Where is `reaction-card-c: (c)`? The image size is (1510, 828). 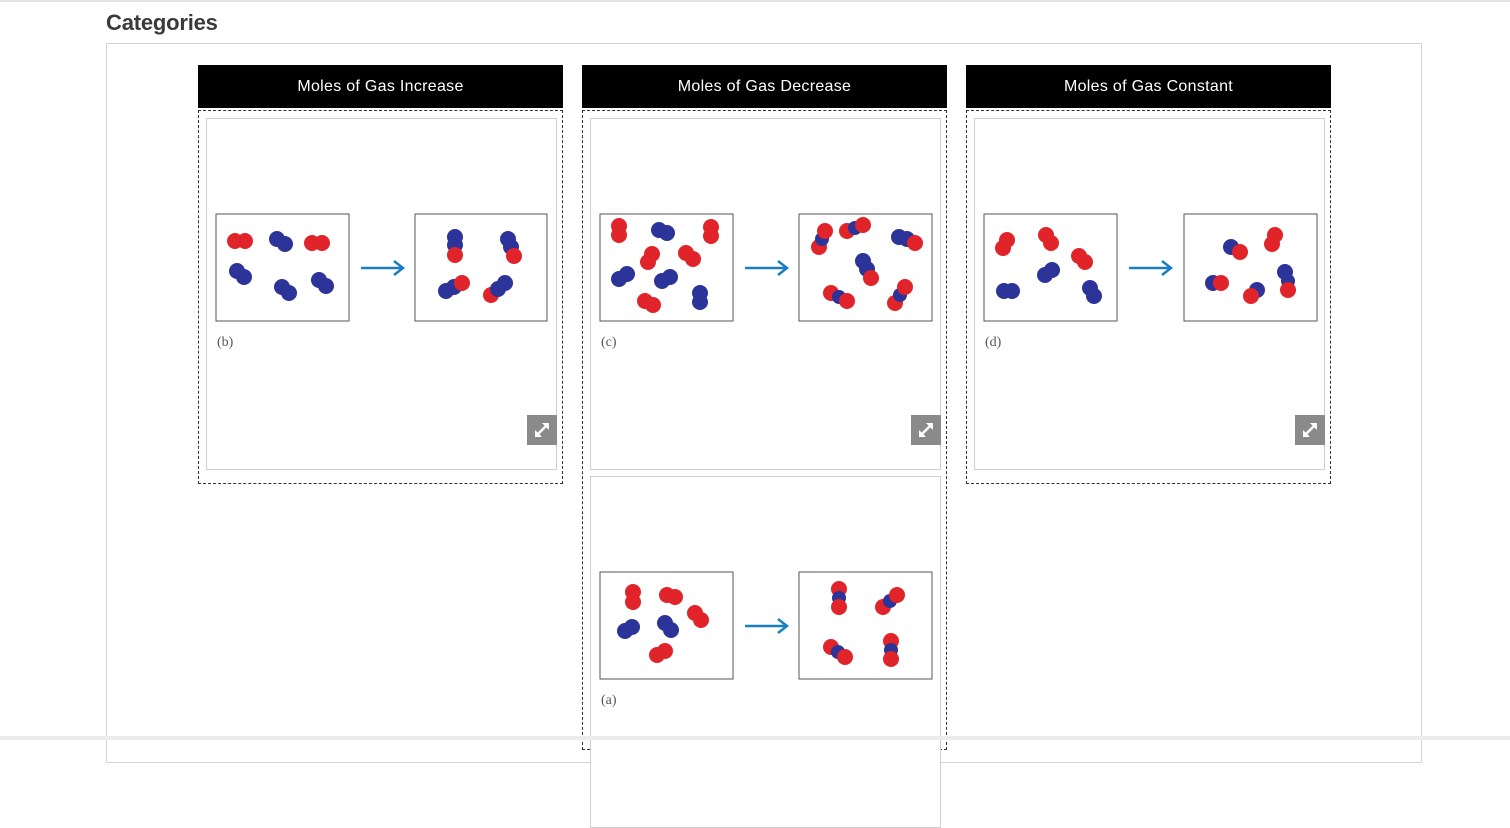 reaction-card-c: (c) is located at coordinates (765, 294).